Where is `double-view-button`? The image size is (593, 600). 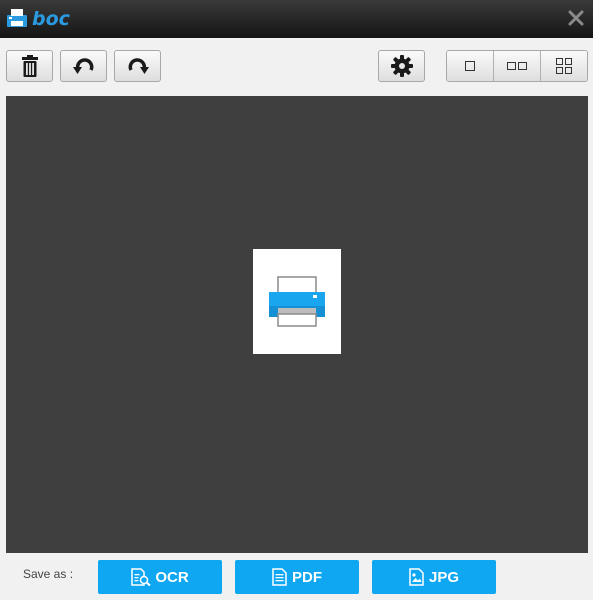
double-view-button is located at coordinates (517, 66).